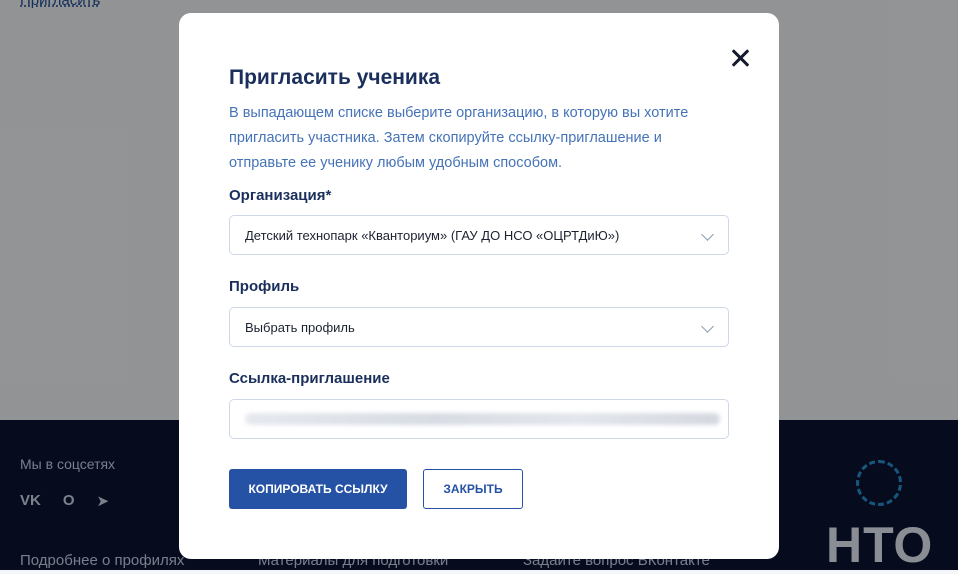 The width and height of the screenshot is (958, 574). Describe the element at coordinates (740, 58) in the screenshot. I see `close-icon` at that location.